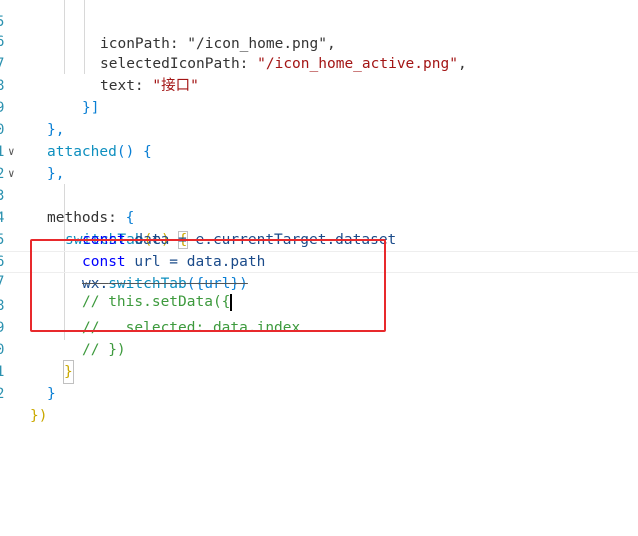  I want to click on code-line: 2 }), so click(319, 392).